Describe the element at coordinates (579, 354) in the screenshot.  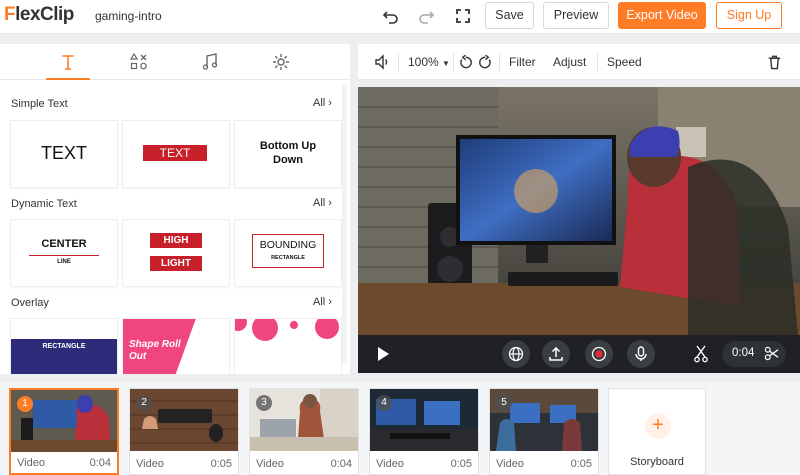
I see `playback-controls: 0:04` at that location.